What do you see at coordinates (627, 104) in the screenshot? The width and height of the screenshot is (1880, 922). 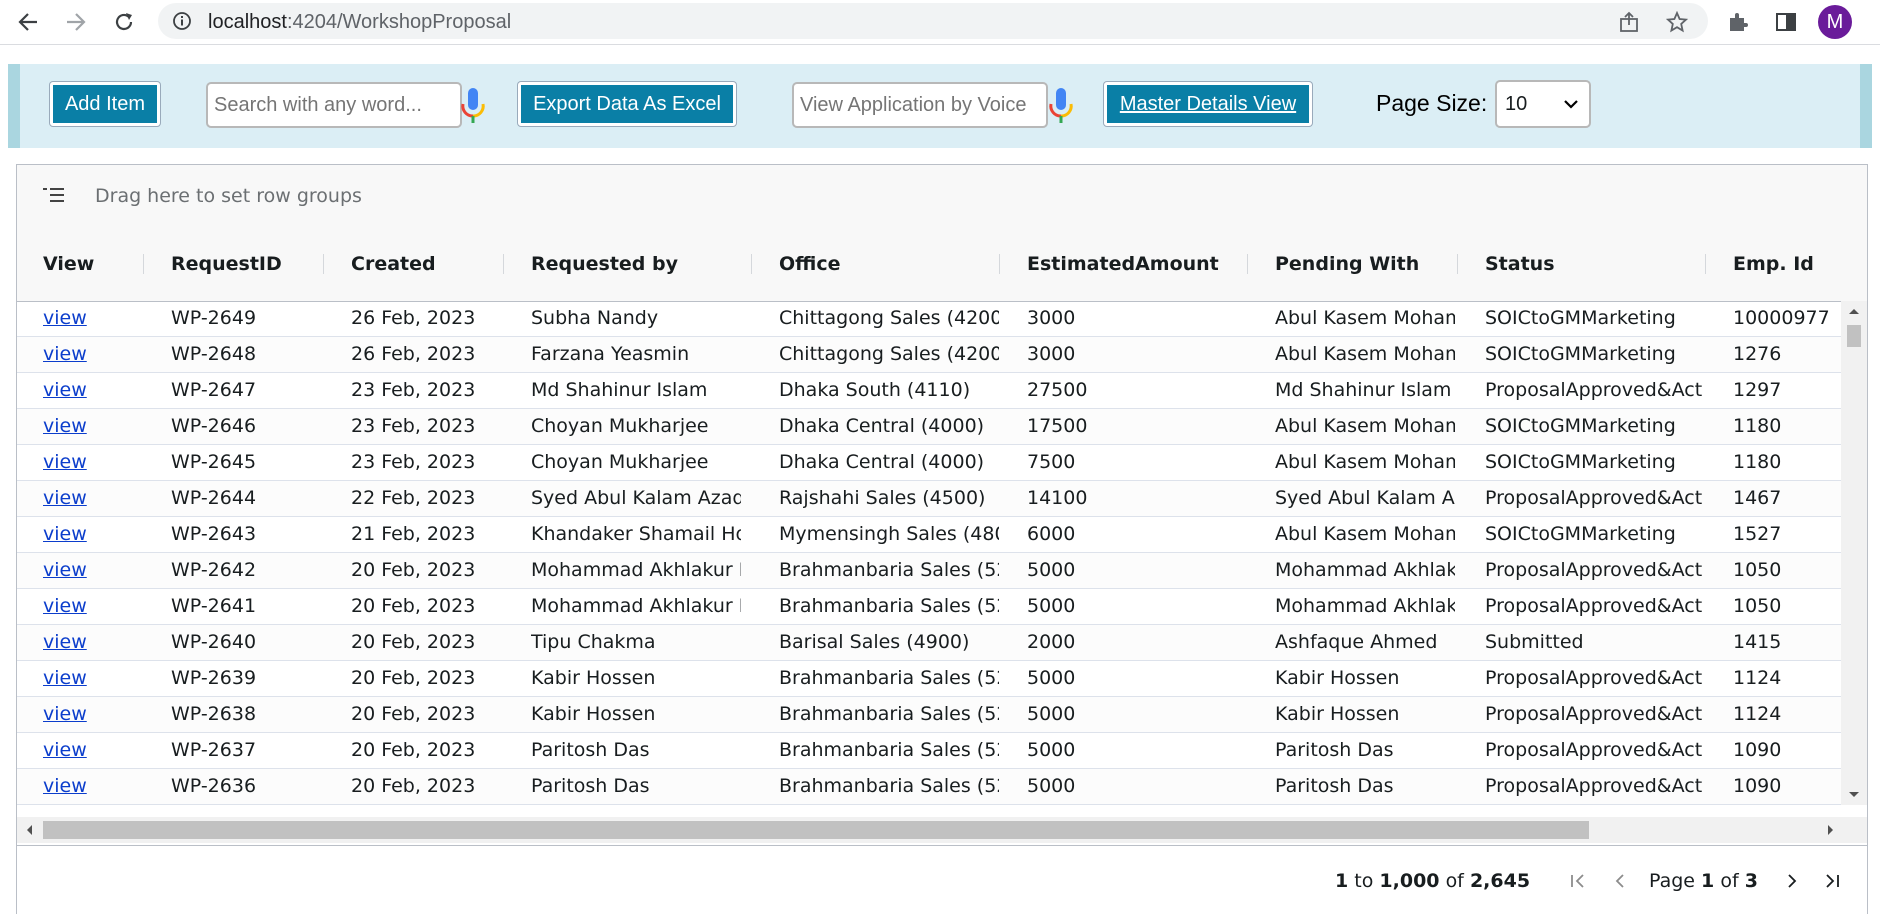 I see `export-excel-button: Export Data As Excel` at bounding box center [627, 104].